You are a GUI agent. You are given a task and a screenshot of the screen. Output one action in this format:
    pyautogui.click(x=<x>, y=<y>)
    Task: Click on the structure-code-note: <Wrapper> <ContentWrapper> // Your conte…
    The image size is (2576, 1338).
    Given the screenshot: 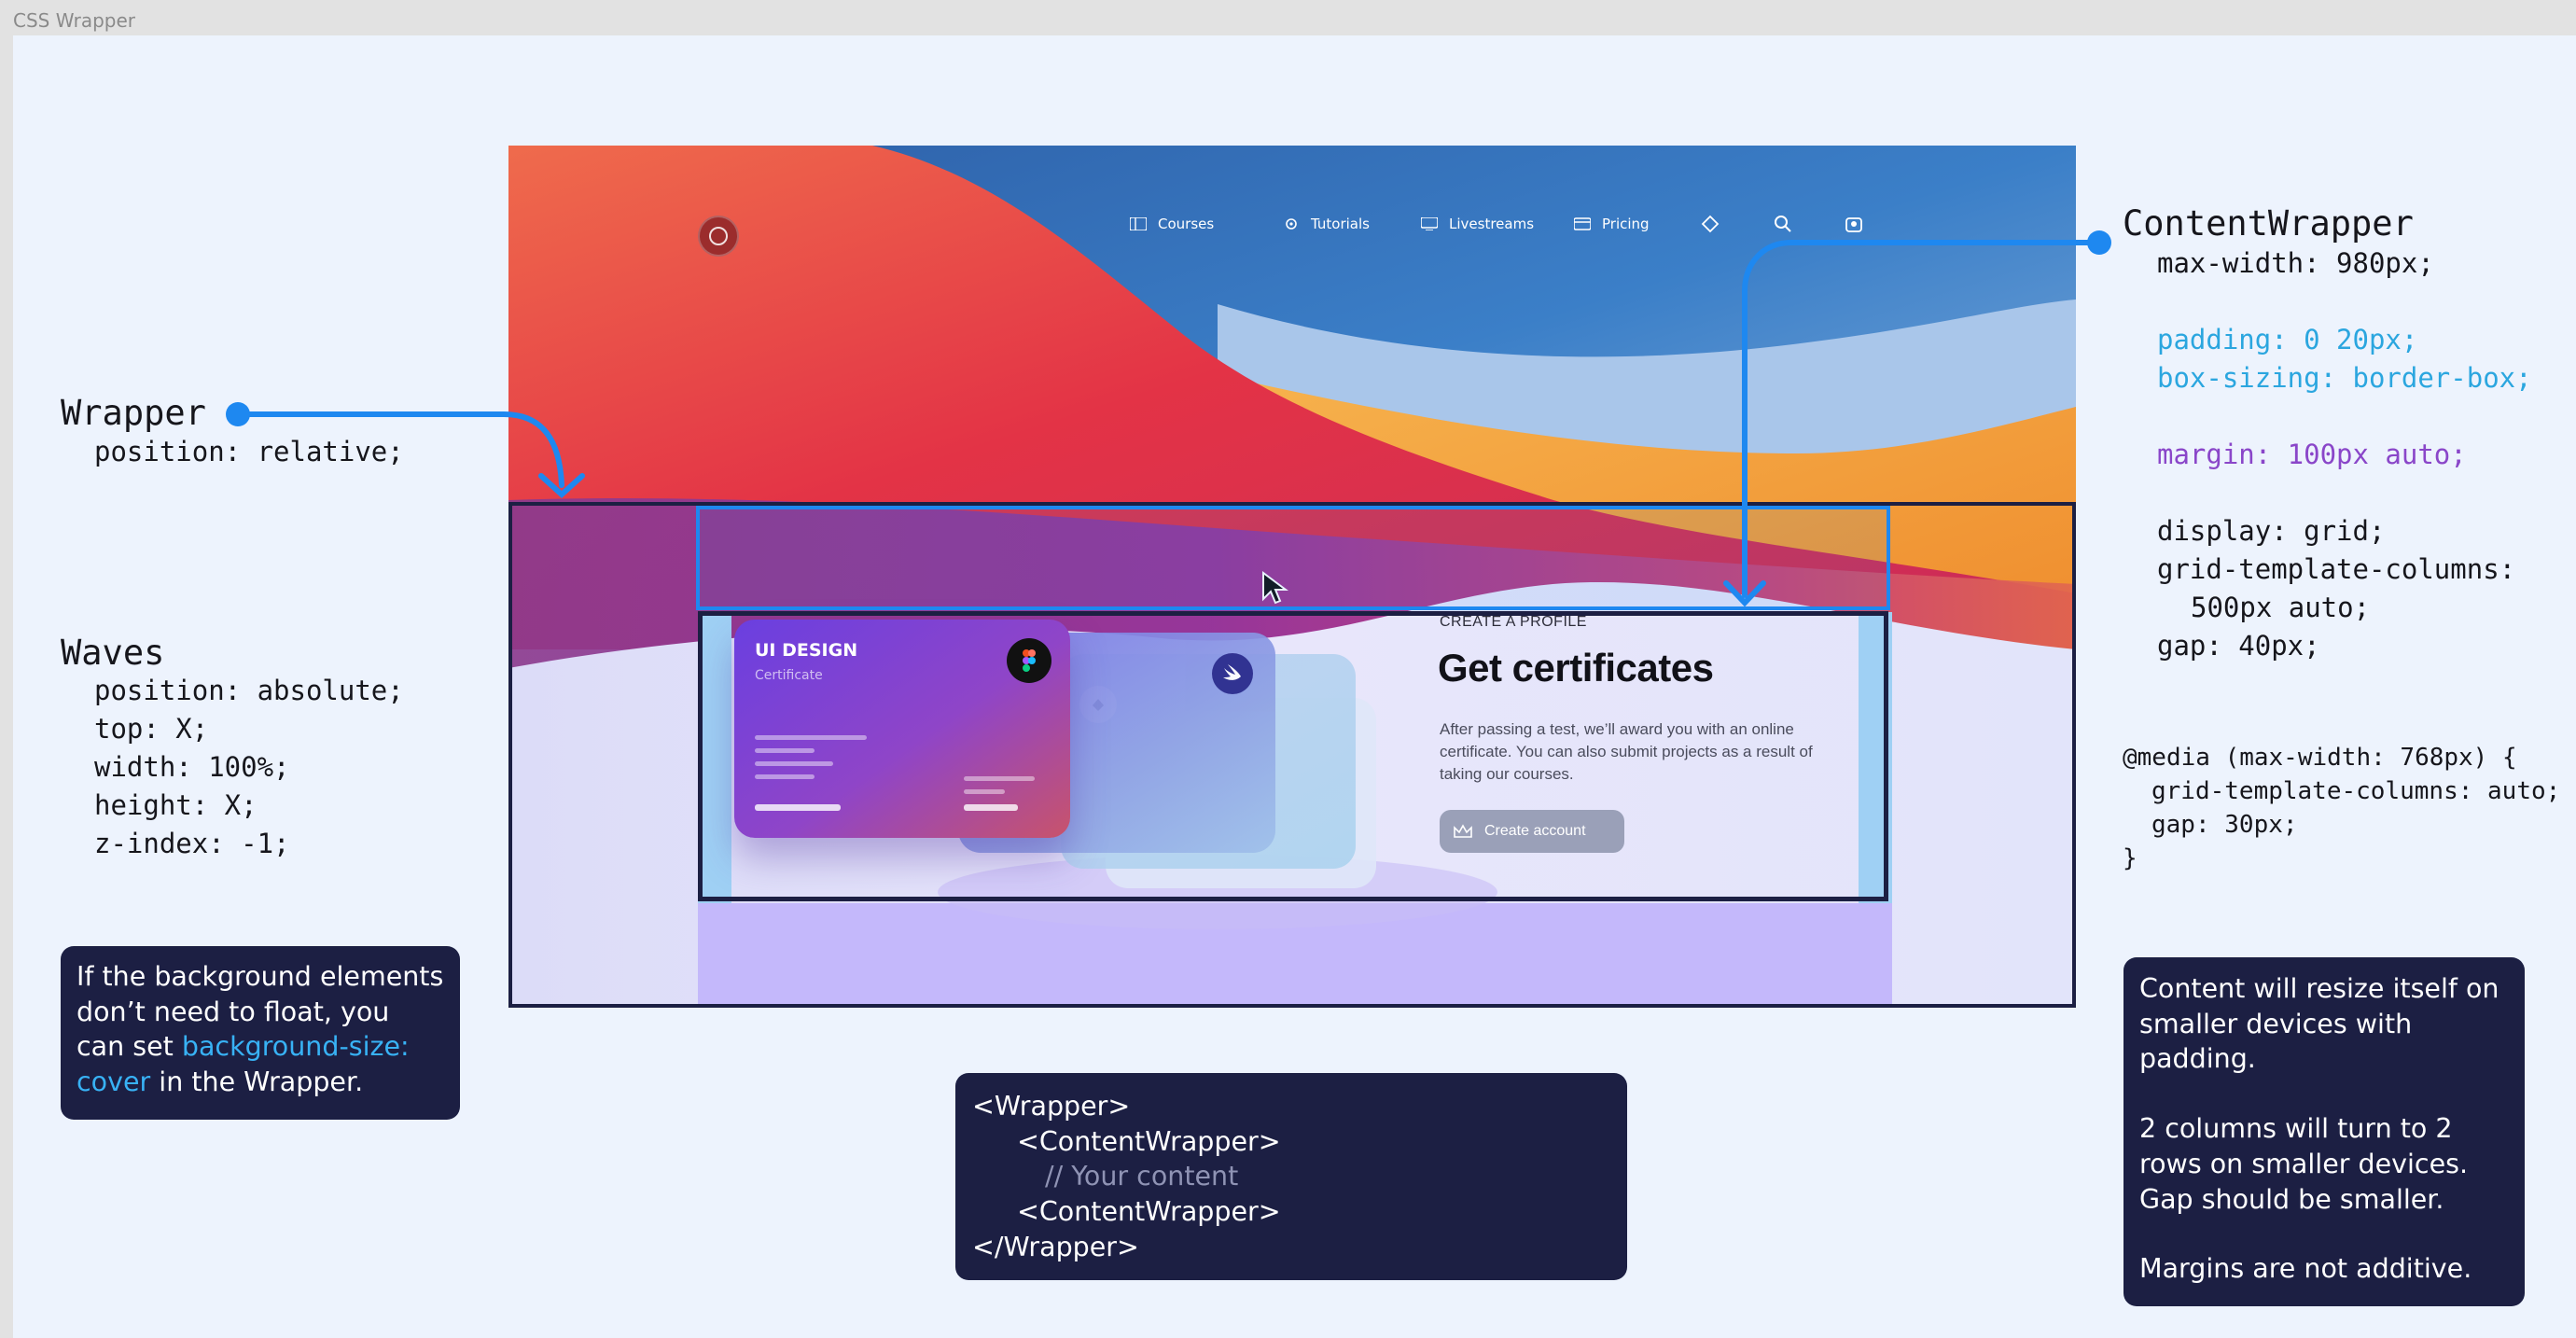 What is the action you would take?
    pyautogui.click(x=1291, y=1176)
    